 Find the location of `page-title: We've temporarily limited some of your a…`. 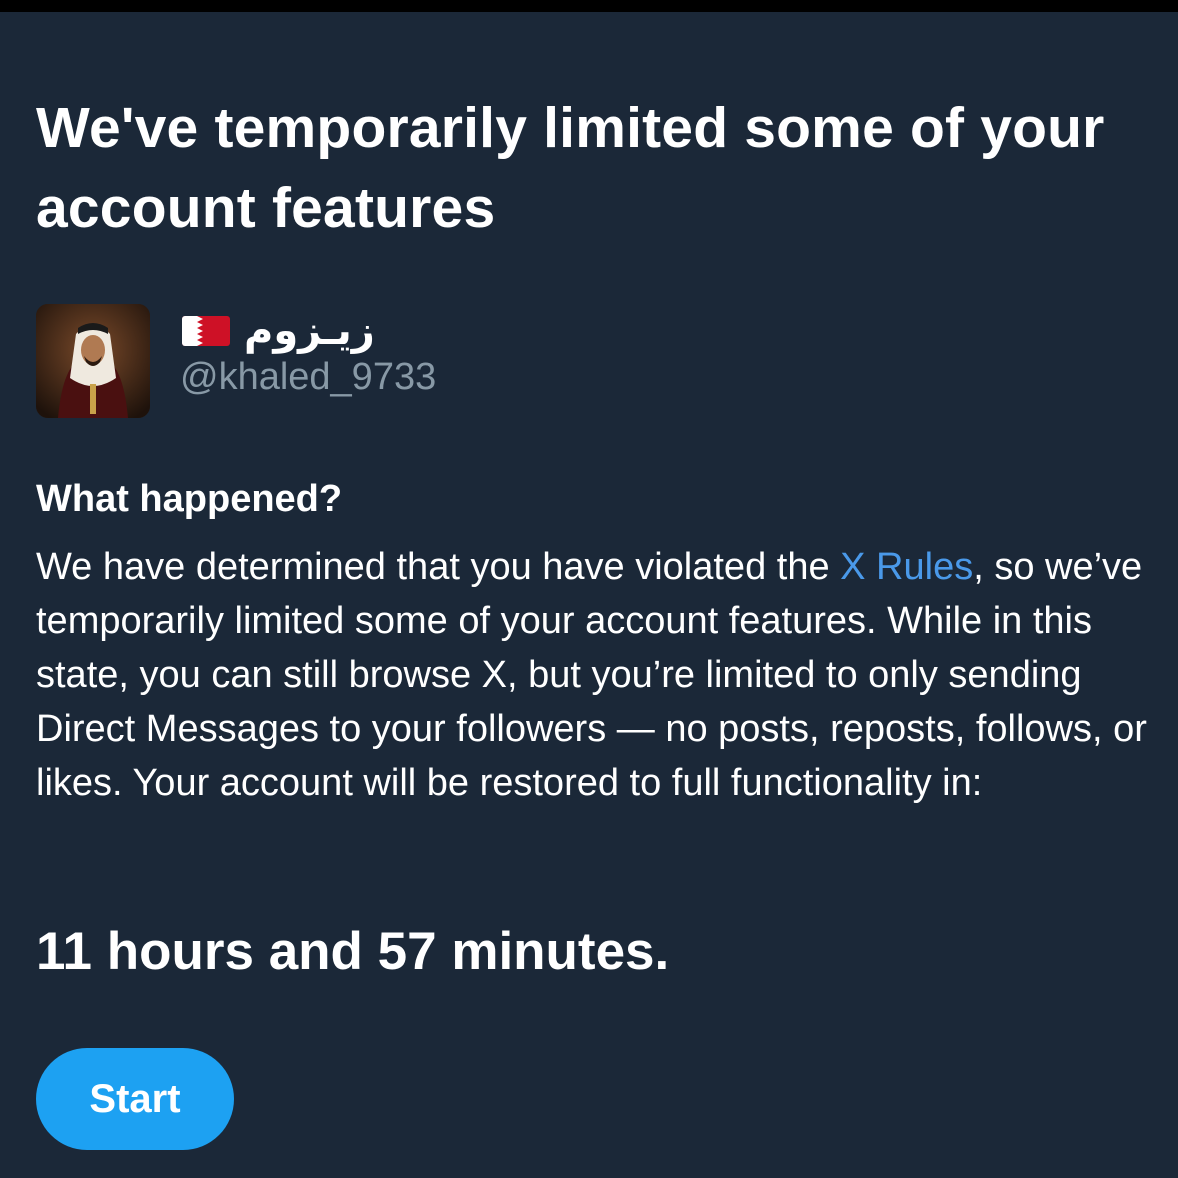

page-title: We've temporarily limited some of your a… is located at coordinates (570, 168).